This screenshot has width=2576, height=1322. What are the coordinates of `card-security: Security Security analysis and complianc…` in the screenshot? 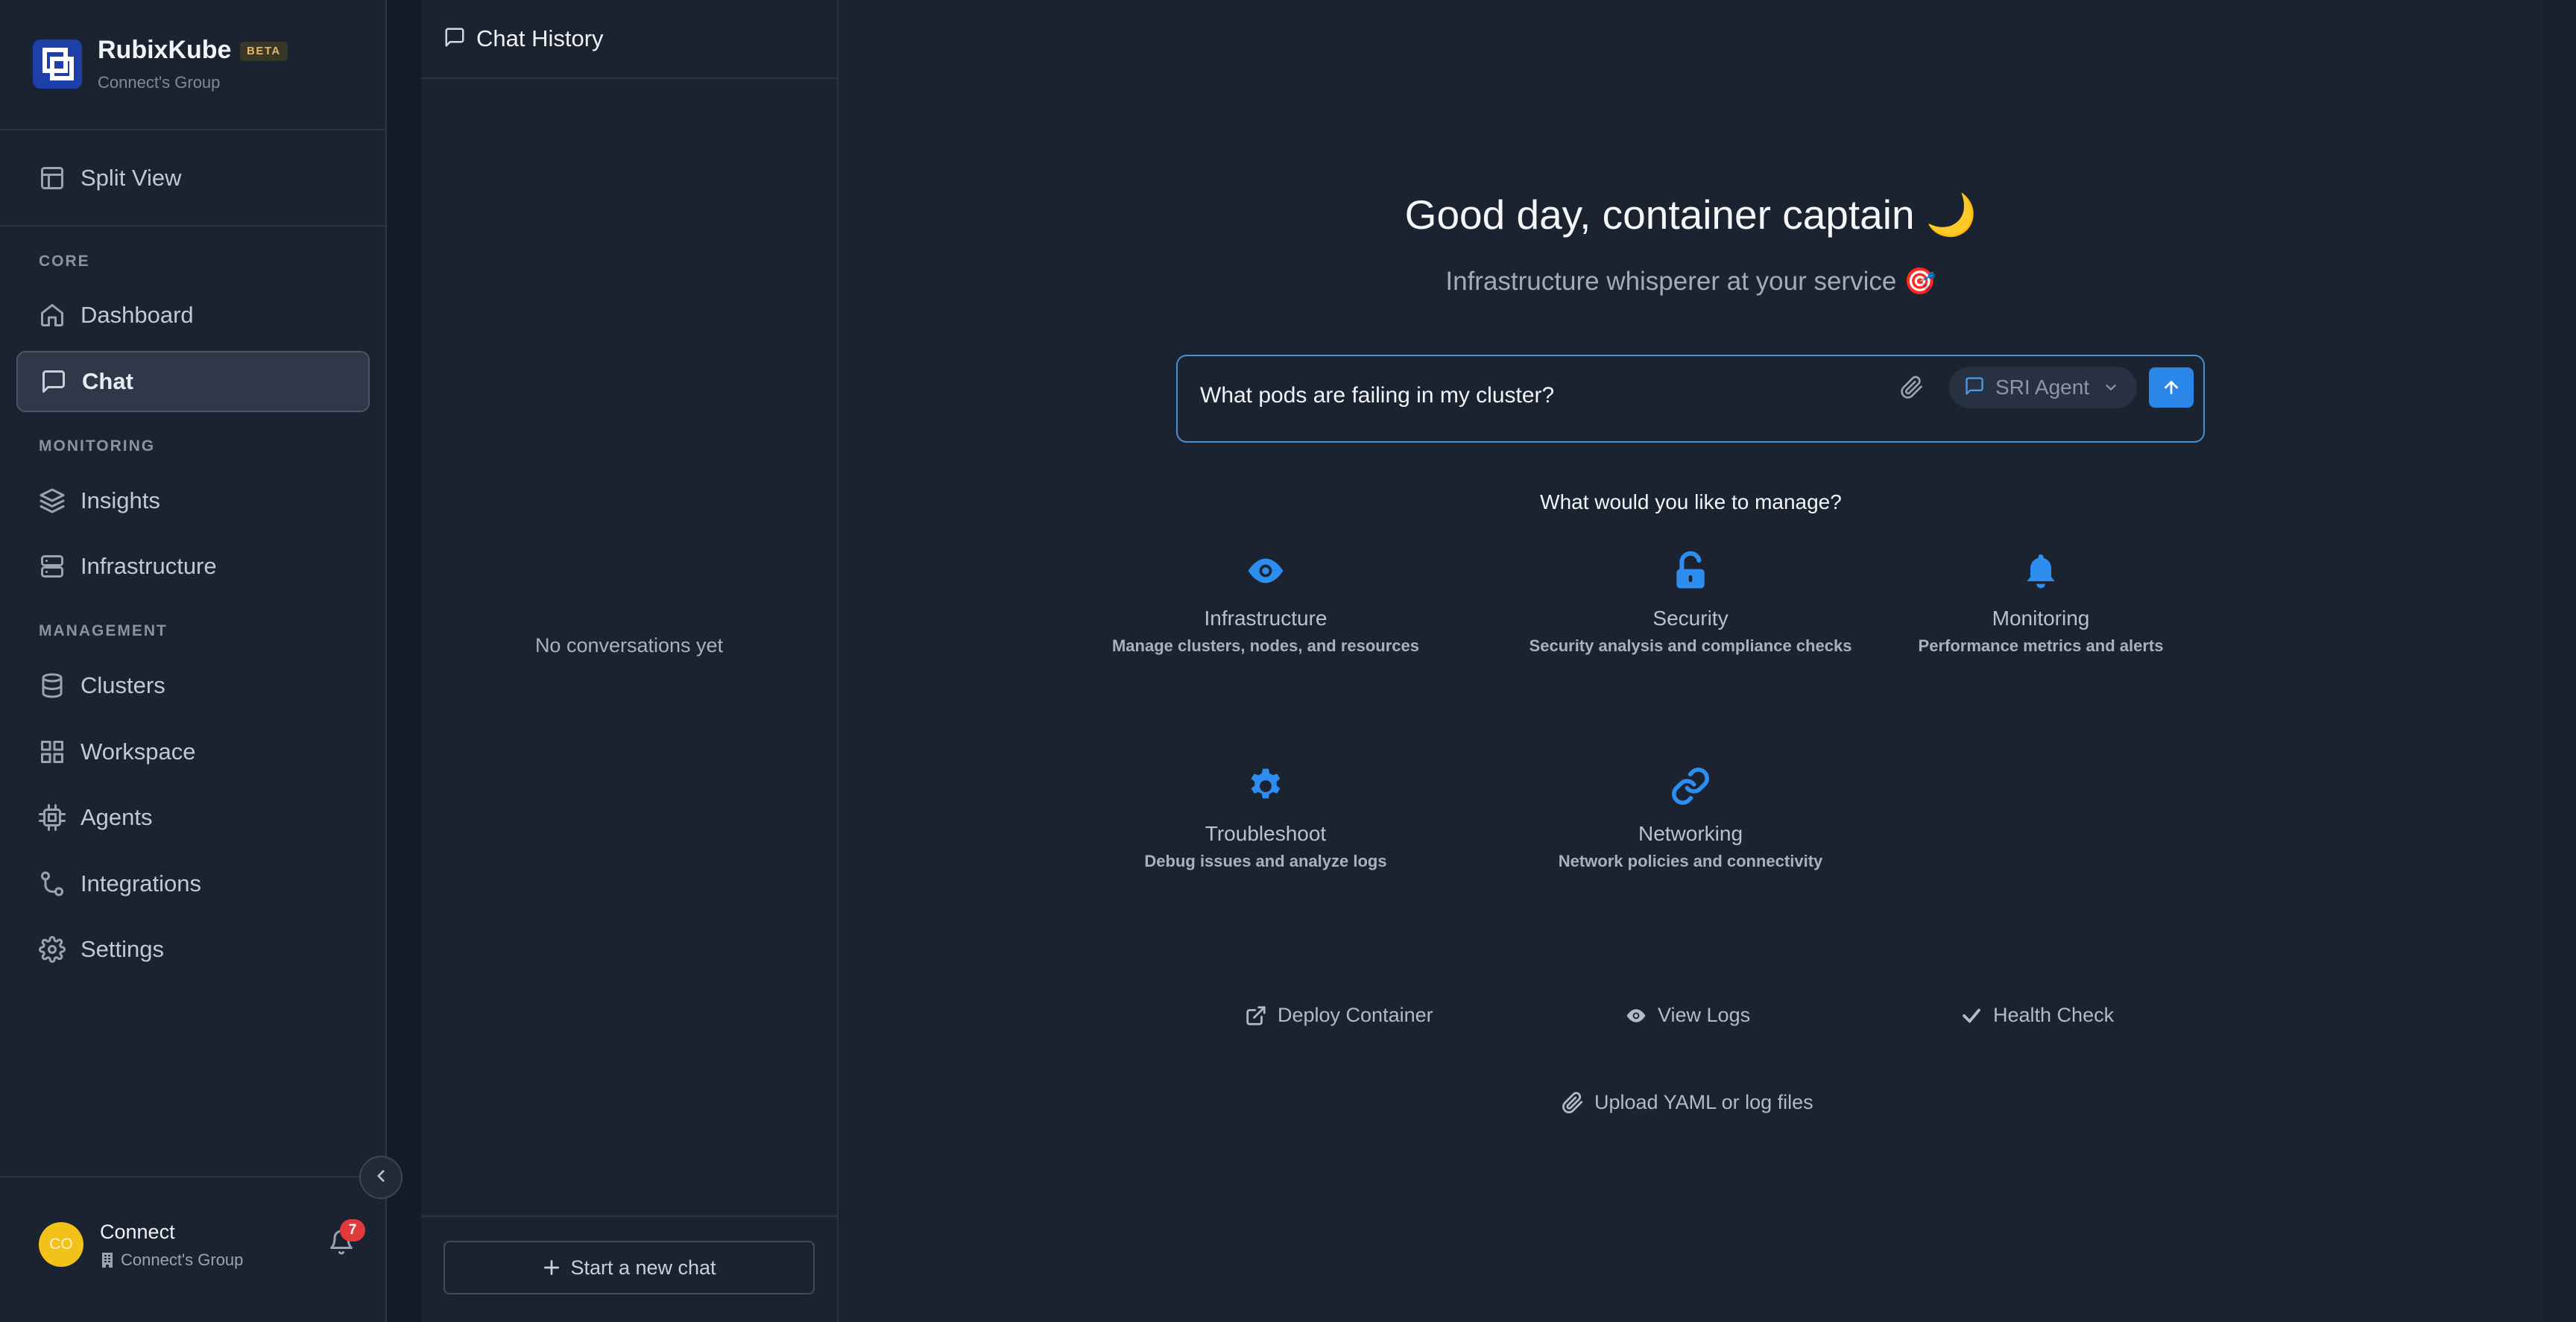 It's located at (1690, 610).